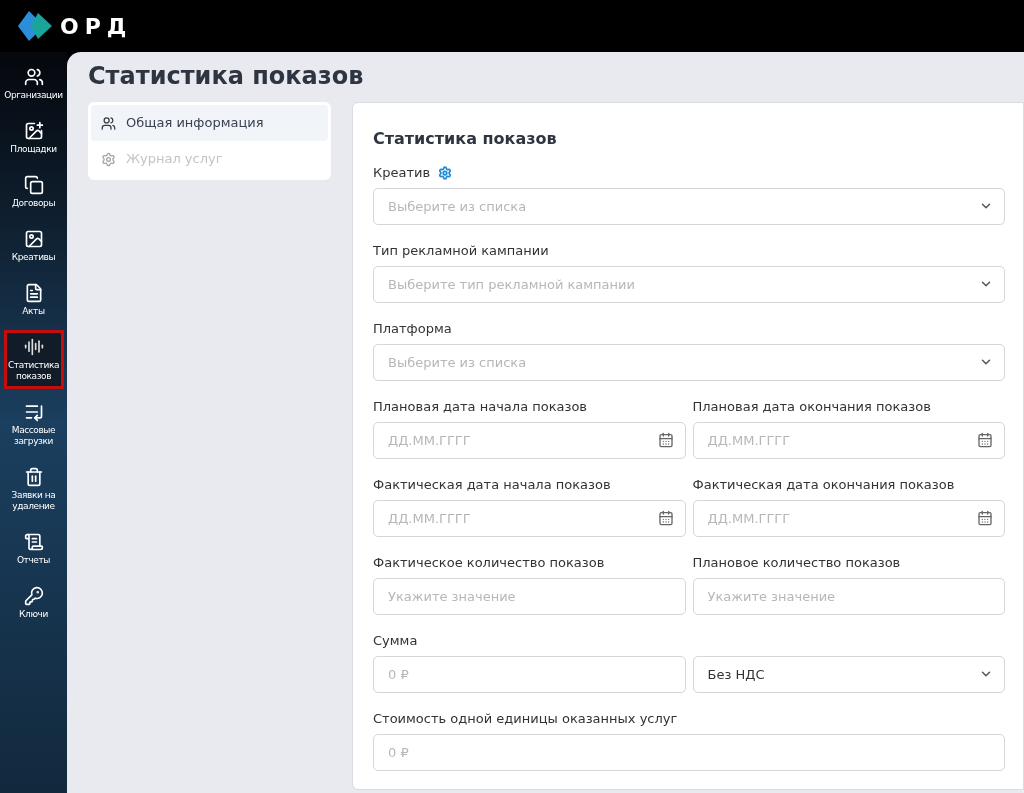  I want to click on field-label: Фактическое количество показов, so click(489, 563).